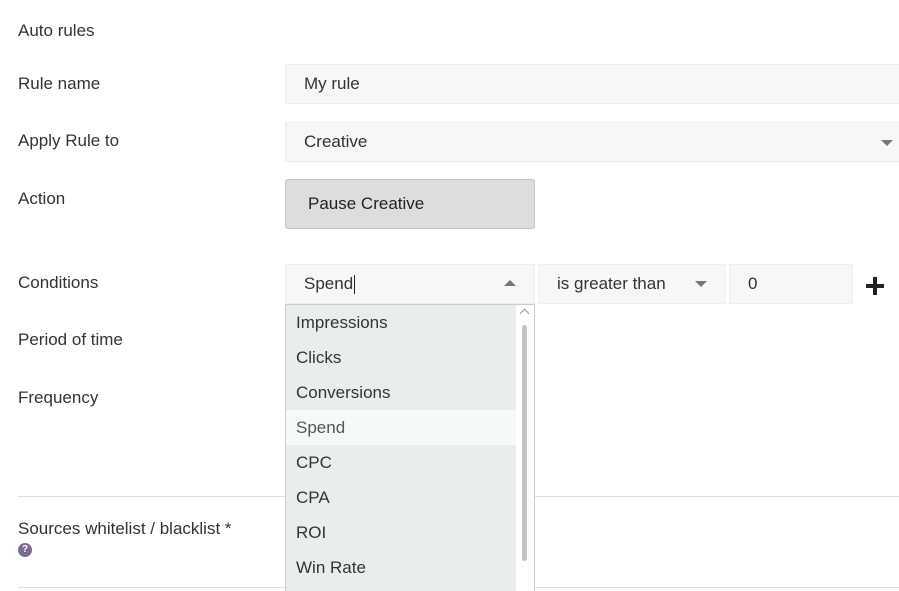 The image size is (899, 591). What do you see at coordinates (336, 141) in the screenshot?
I see `apply-rule-value: Creative` at bounding box center [336, 141].